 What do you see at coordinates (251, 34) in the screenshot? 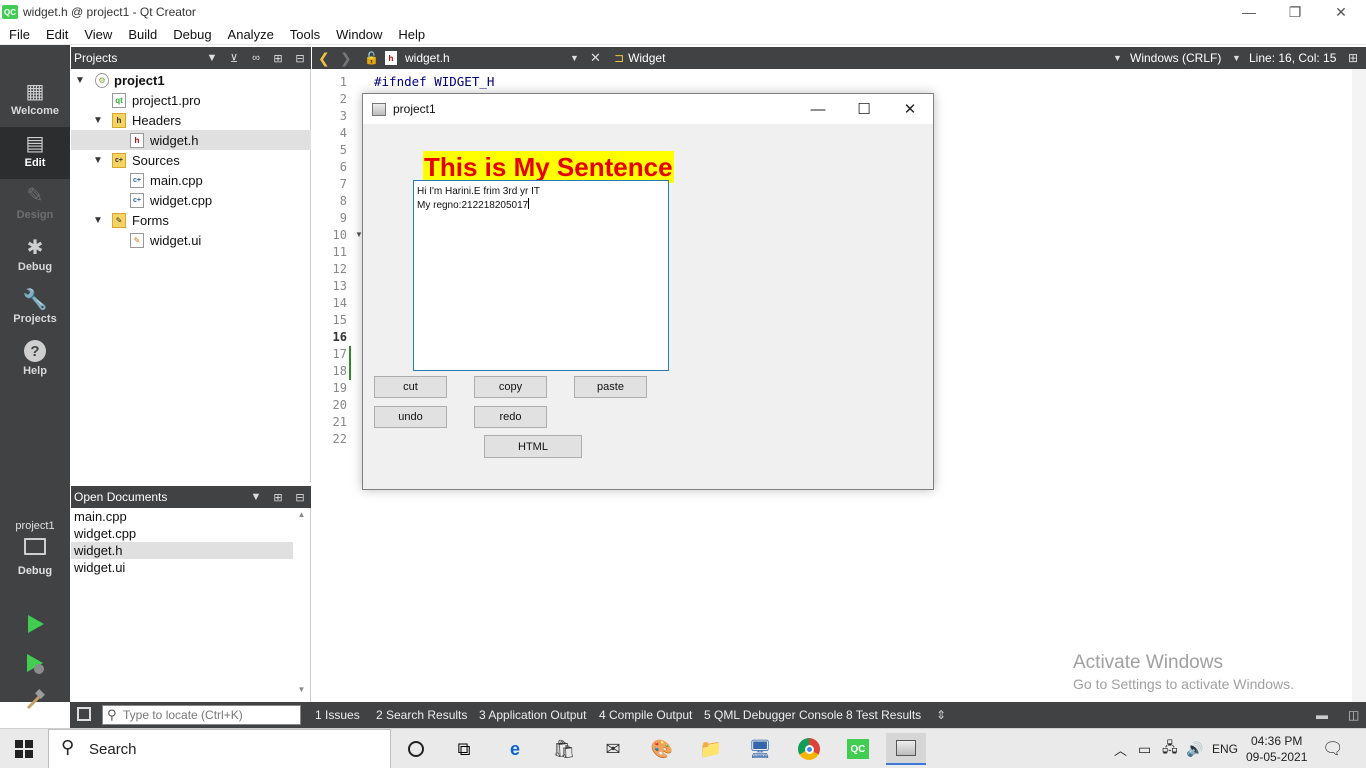
I see `menu-analyze: Analyze` at bounding box center [251, 34].